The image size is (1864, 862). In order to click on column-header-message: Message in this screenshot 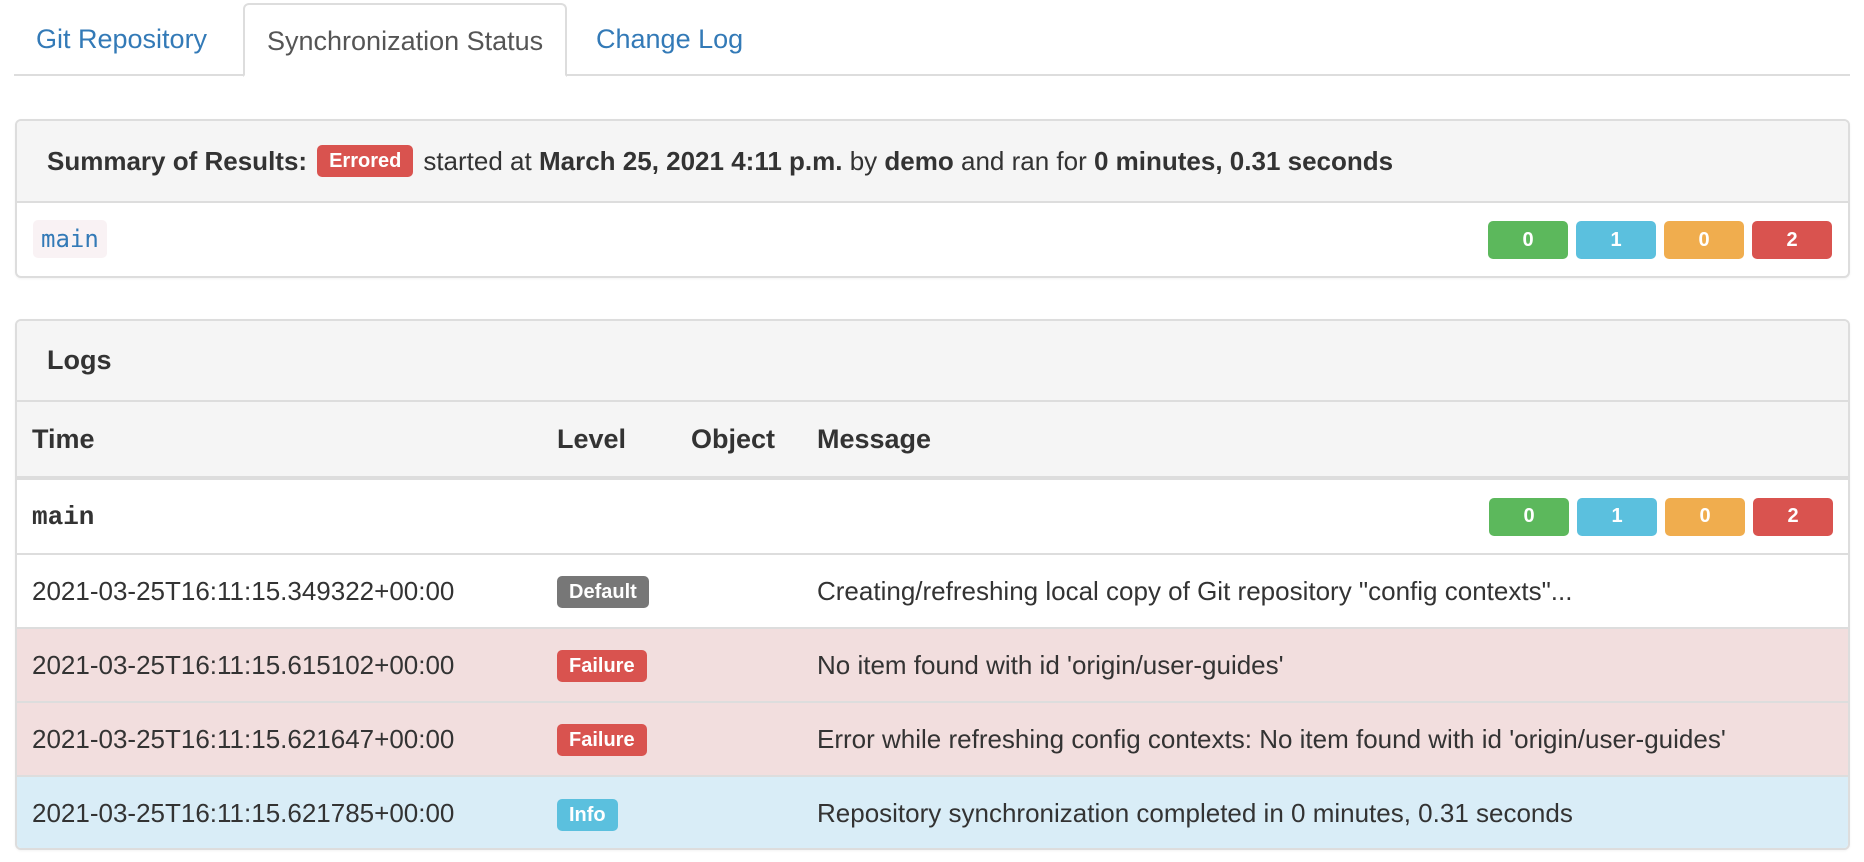, I will do `click(874, 438)`.